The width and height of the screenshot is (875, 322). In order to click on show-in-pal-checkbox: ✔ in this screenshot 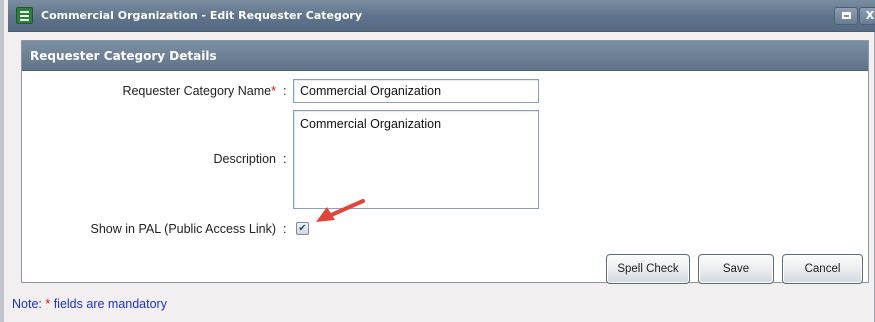, I will do `click(302, 228)`.